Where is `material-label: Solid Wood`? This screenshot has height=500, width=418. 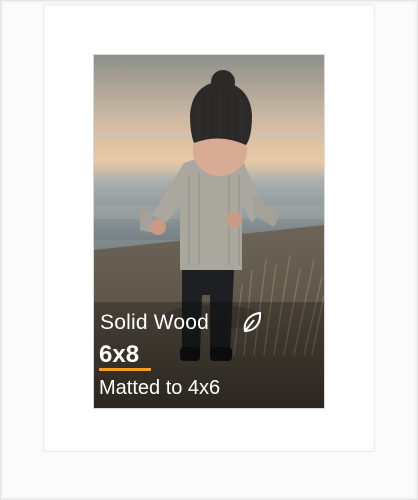 material-label: Solid Wood is located at coordinates (155, 322).